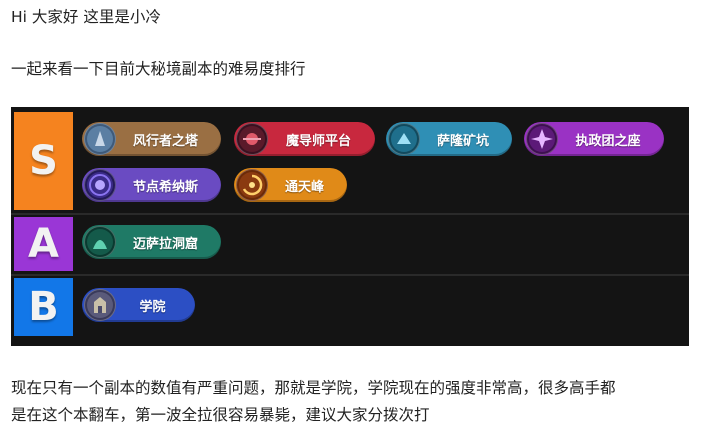 The image size is (701, 443). I want to click on peak-icon, so click(252, 185).